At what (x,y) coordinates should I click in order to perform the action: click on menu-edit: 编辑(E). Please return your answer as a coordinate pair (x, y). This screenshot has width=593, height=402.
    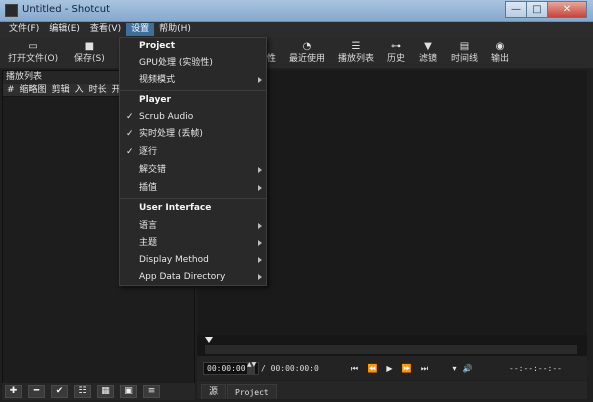
    Looking at the image, I should click on (64, 29).